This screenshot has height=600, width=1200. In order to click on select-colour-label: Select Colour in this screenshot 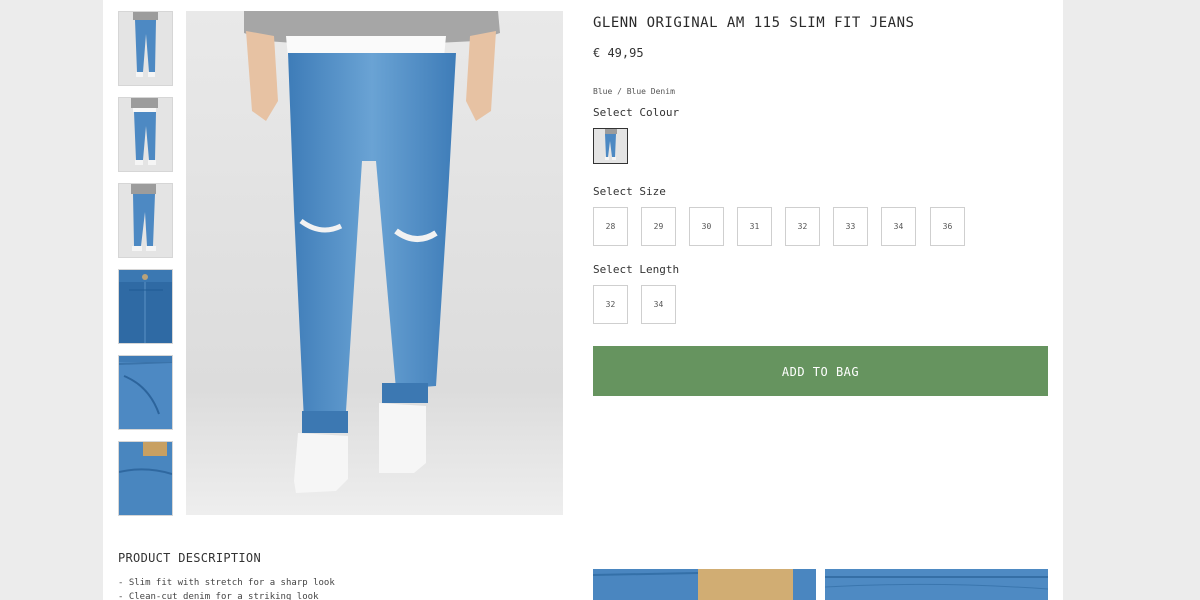, I will do `click(636, 112)`.